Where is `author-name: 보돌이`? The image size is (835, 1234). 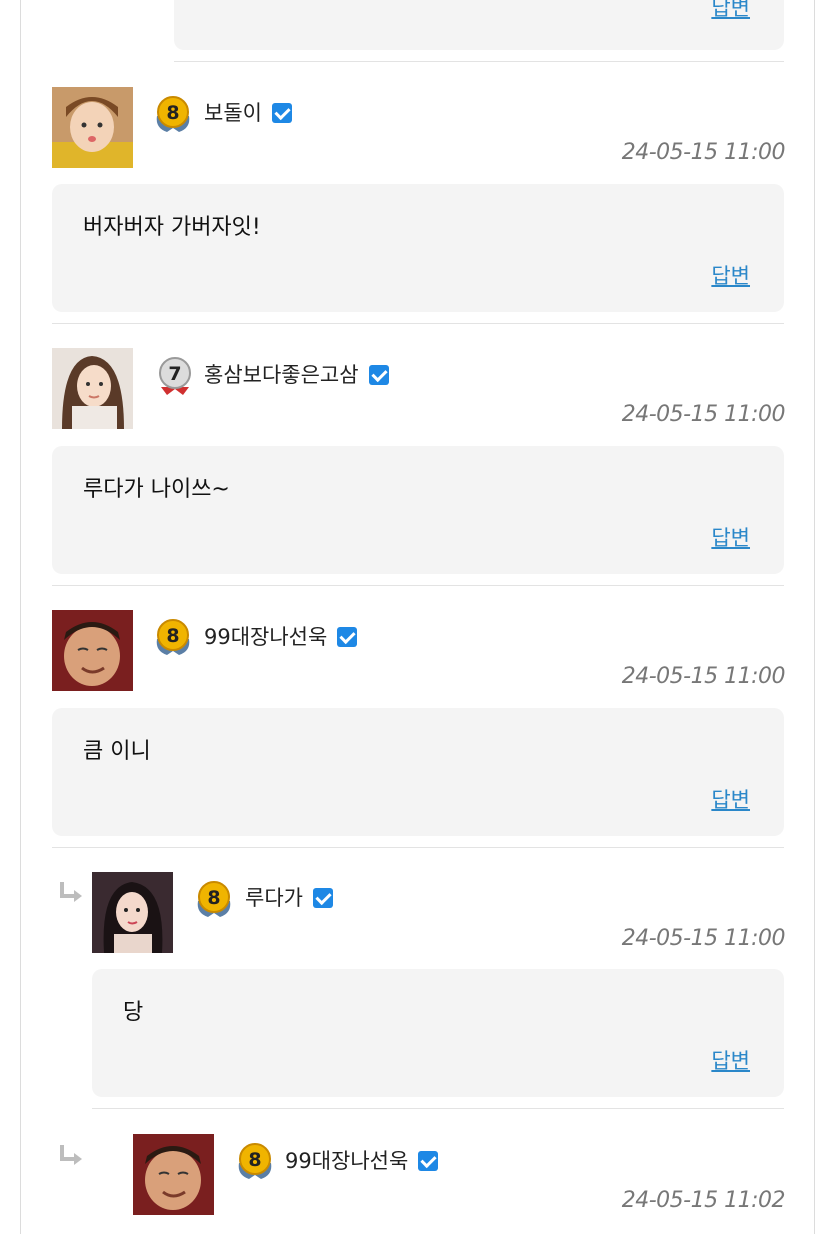 author-name: 보돌이 is located at coordinates (233, 113).